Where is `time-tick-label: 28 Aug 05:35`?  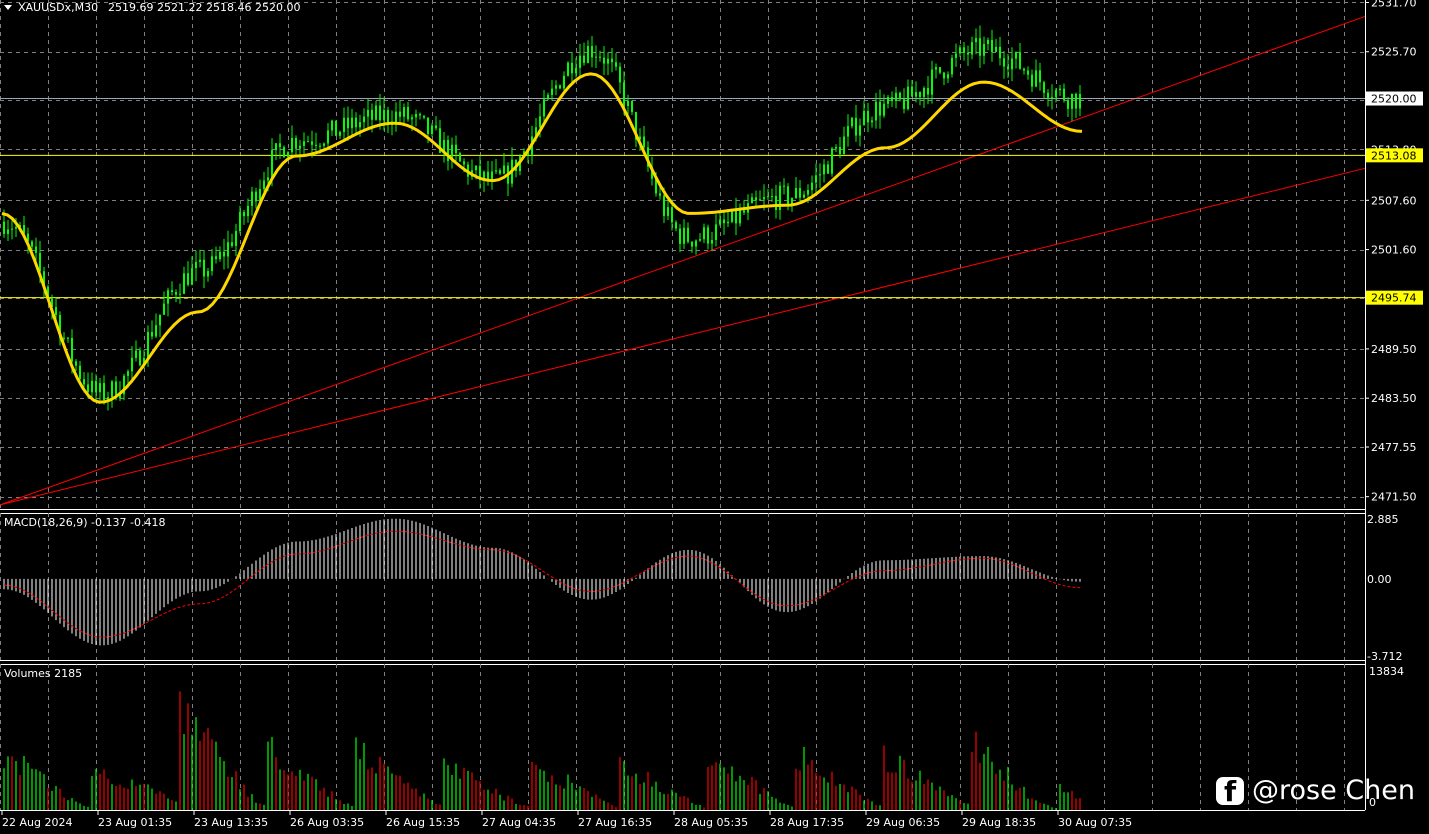 time-tick-label: 28 Aug 05:35 is located at coordinates (711, 822).